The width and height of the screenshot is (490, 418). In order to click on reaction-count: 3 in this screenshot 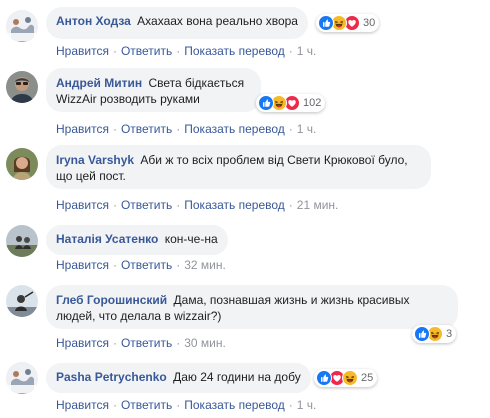, I will do `click(449, 334)`.